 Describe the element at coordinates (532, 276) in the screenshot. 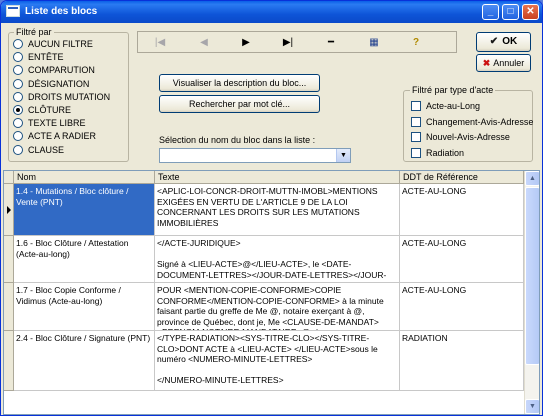

I see `scrollbar-thumb` at that location.